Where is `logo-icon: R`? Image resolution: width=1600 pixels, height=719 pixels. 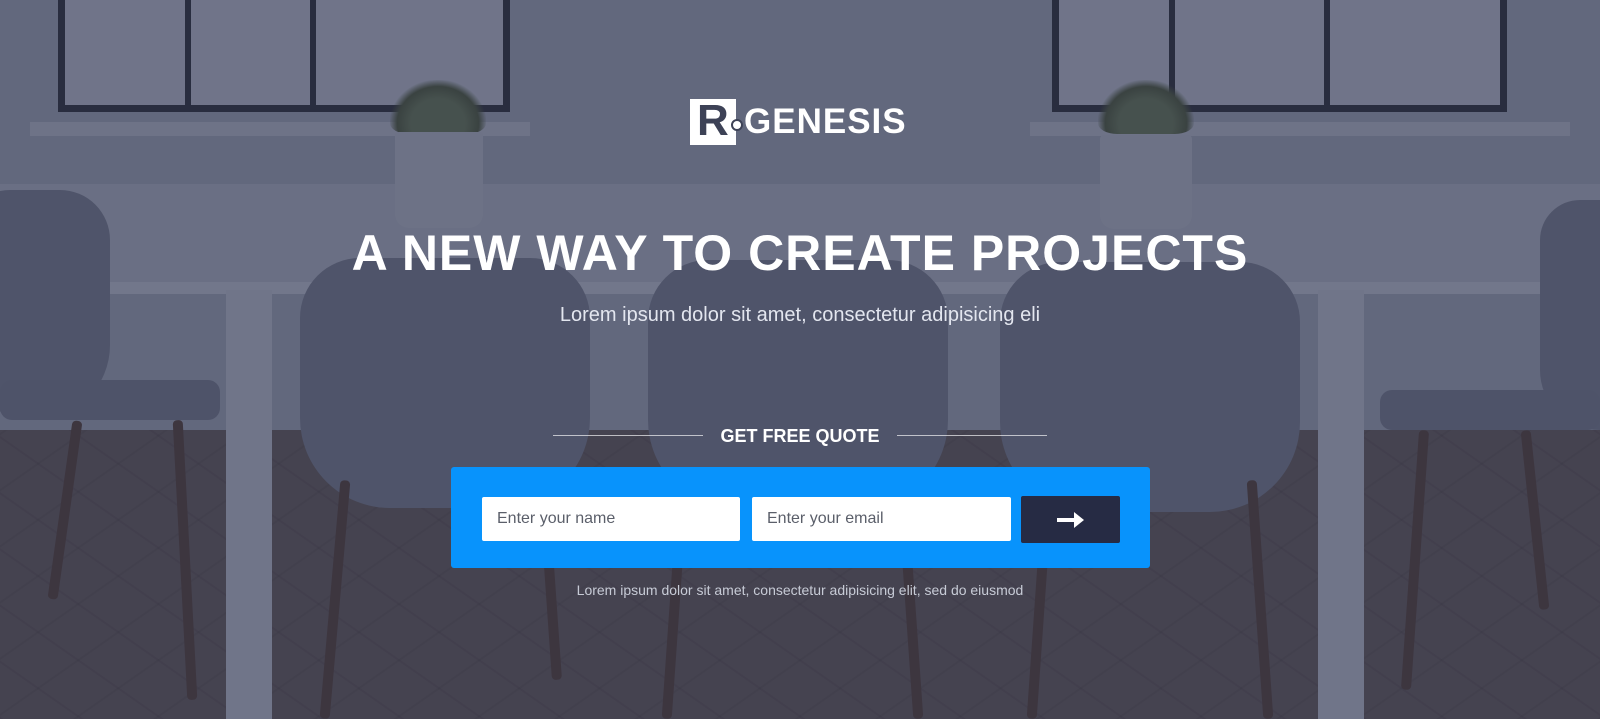 logo-icon: R is located at coordinates (716, 120).